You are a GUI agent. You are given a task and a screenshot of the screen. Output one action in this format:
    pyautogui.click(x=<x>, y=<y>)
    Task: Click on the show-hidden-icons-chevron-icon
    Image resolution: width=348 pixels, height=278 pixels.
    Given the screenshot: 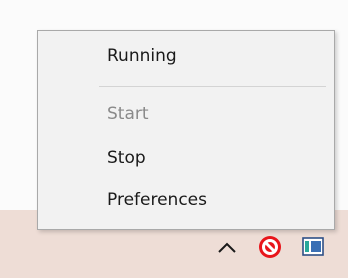 What is the action you would take?
    pyautogui.click(x=227, y=247)
    